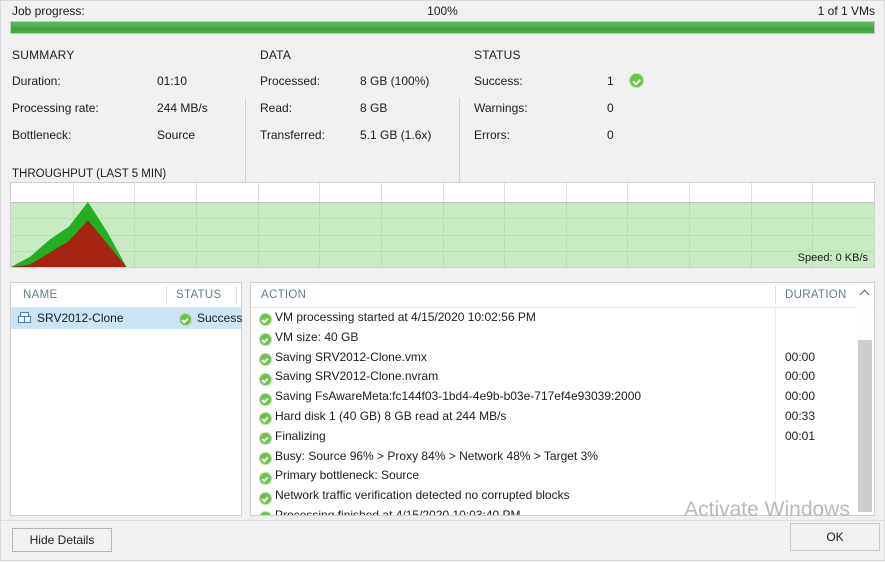 Image resolution: width=885 pixels, height=562 pixels. I want to click on action-duration-cell: 00:33, so click(800, 415).